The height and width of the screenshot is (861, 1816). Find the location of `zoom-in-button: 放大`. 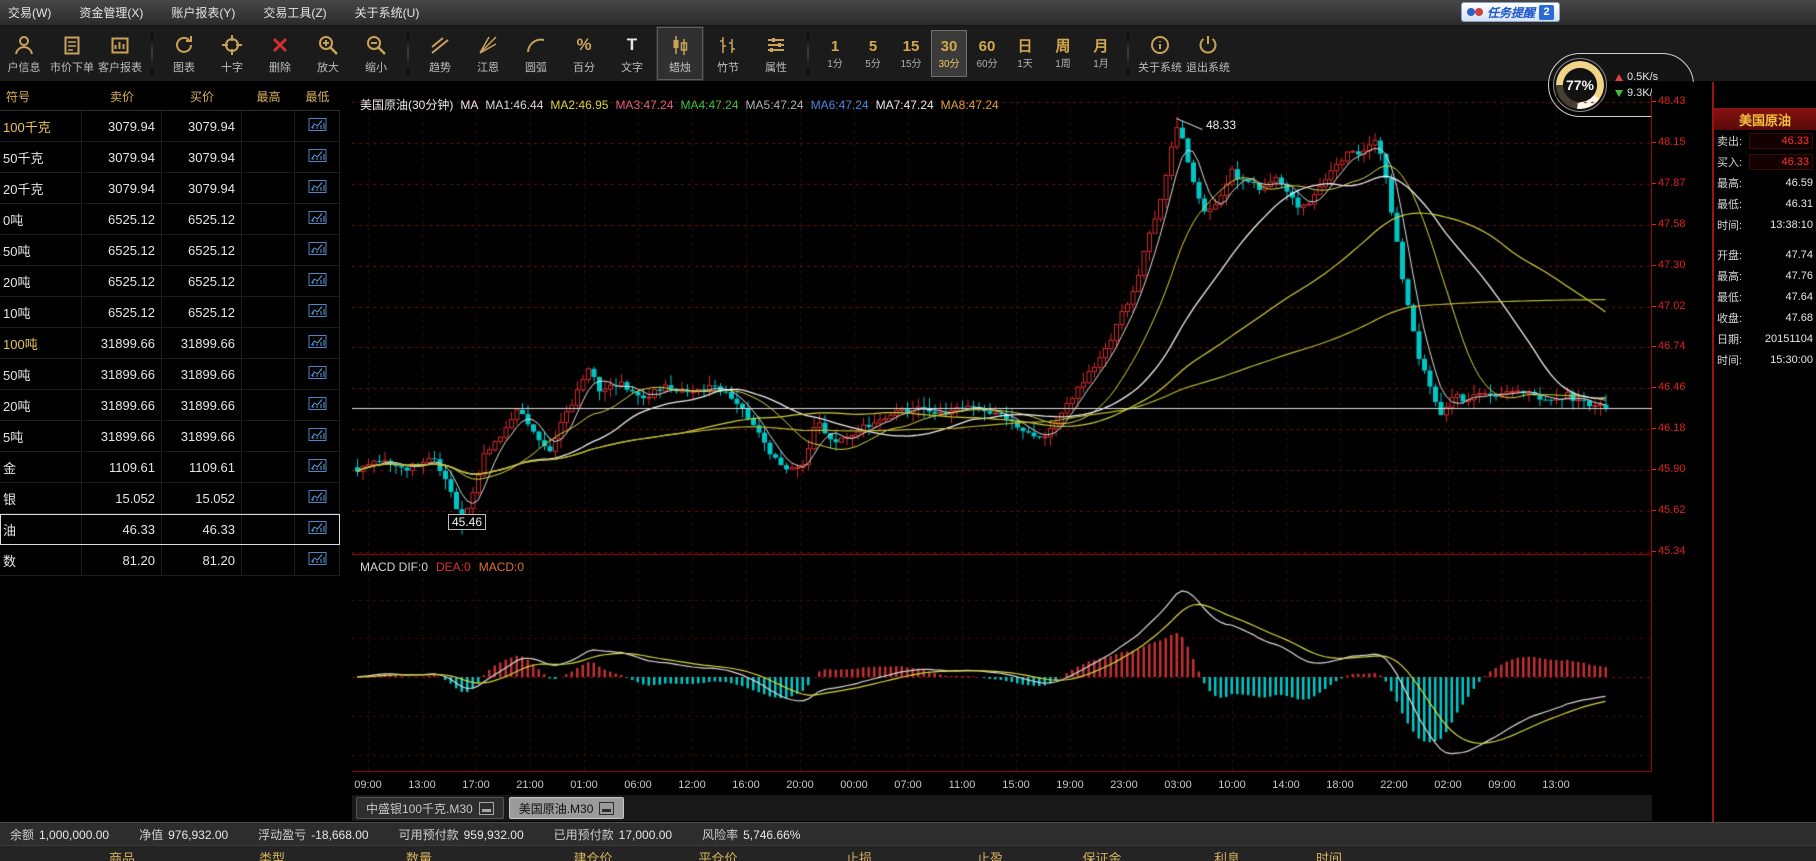

zoom-in-button: 放大 is located at coordinates (328, 53).